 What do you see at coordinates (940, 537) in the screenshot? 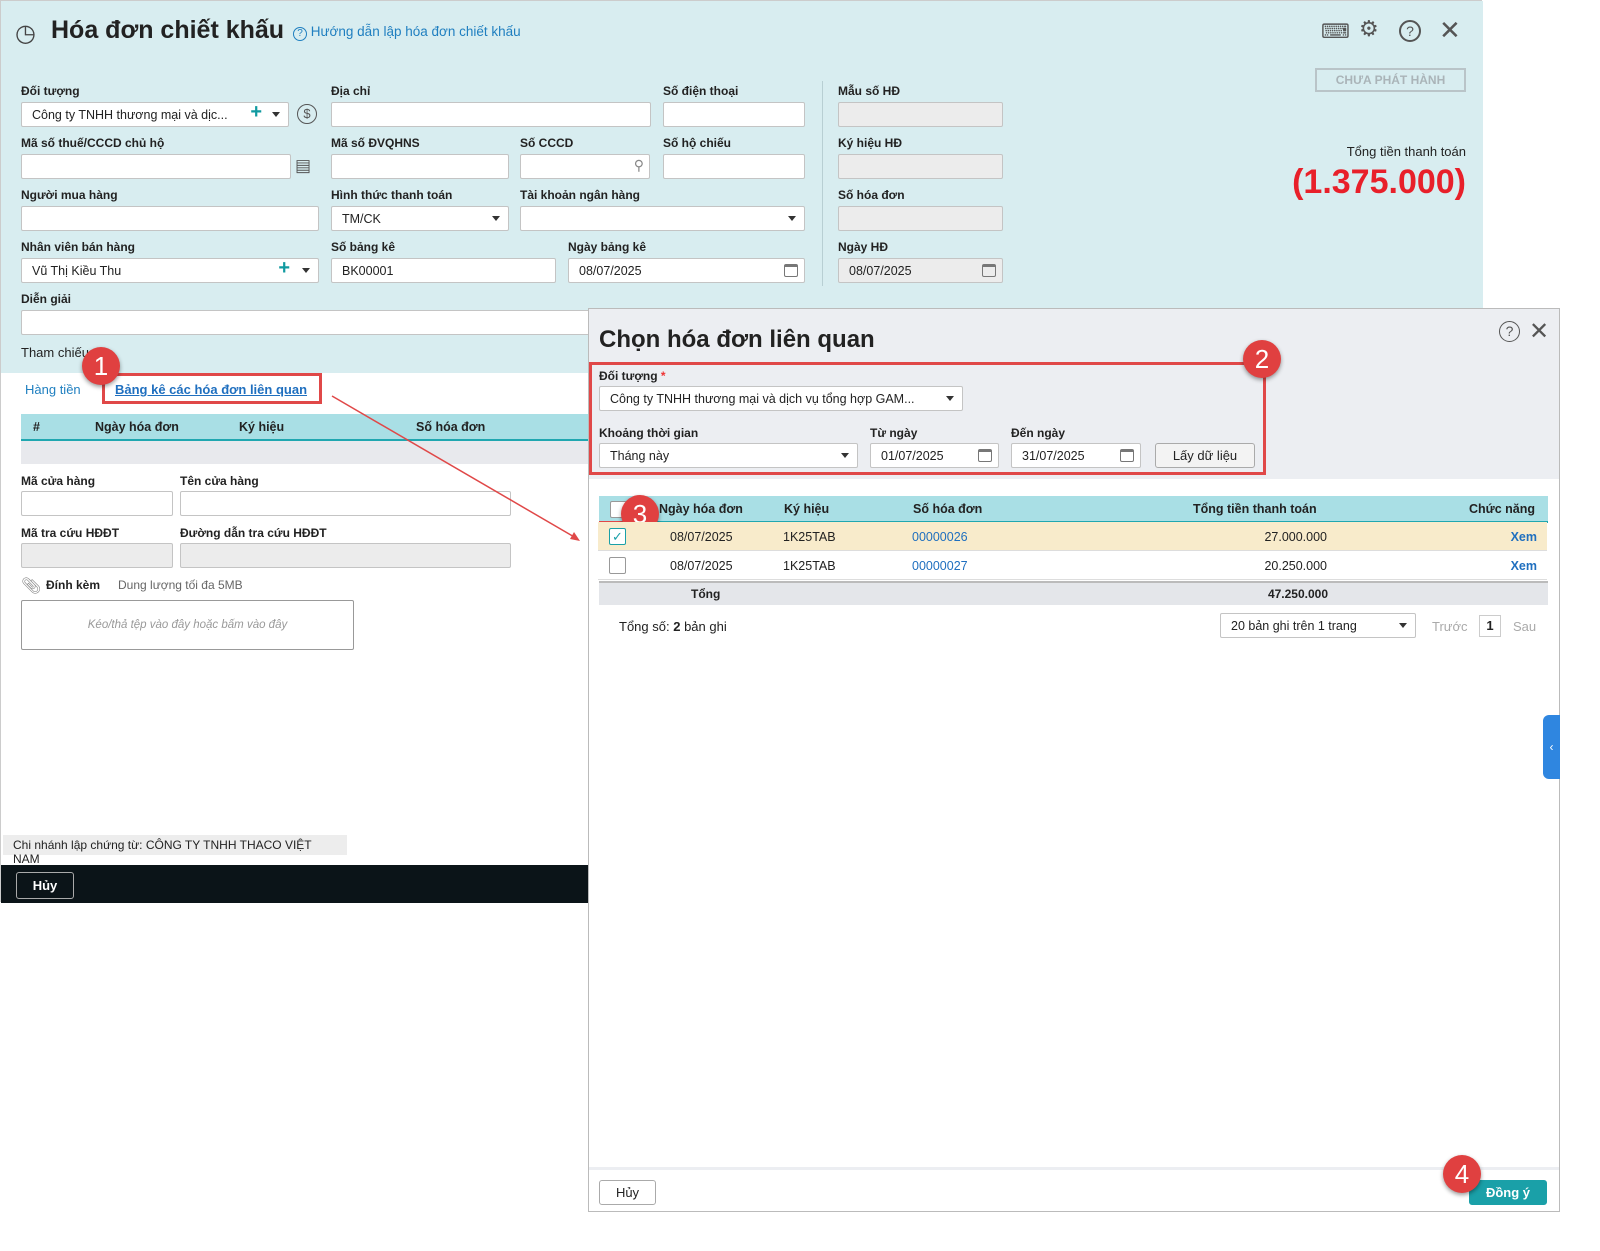
I see `cell-invoice-number: 00000026` at bounding box center [940, 537].